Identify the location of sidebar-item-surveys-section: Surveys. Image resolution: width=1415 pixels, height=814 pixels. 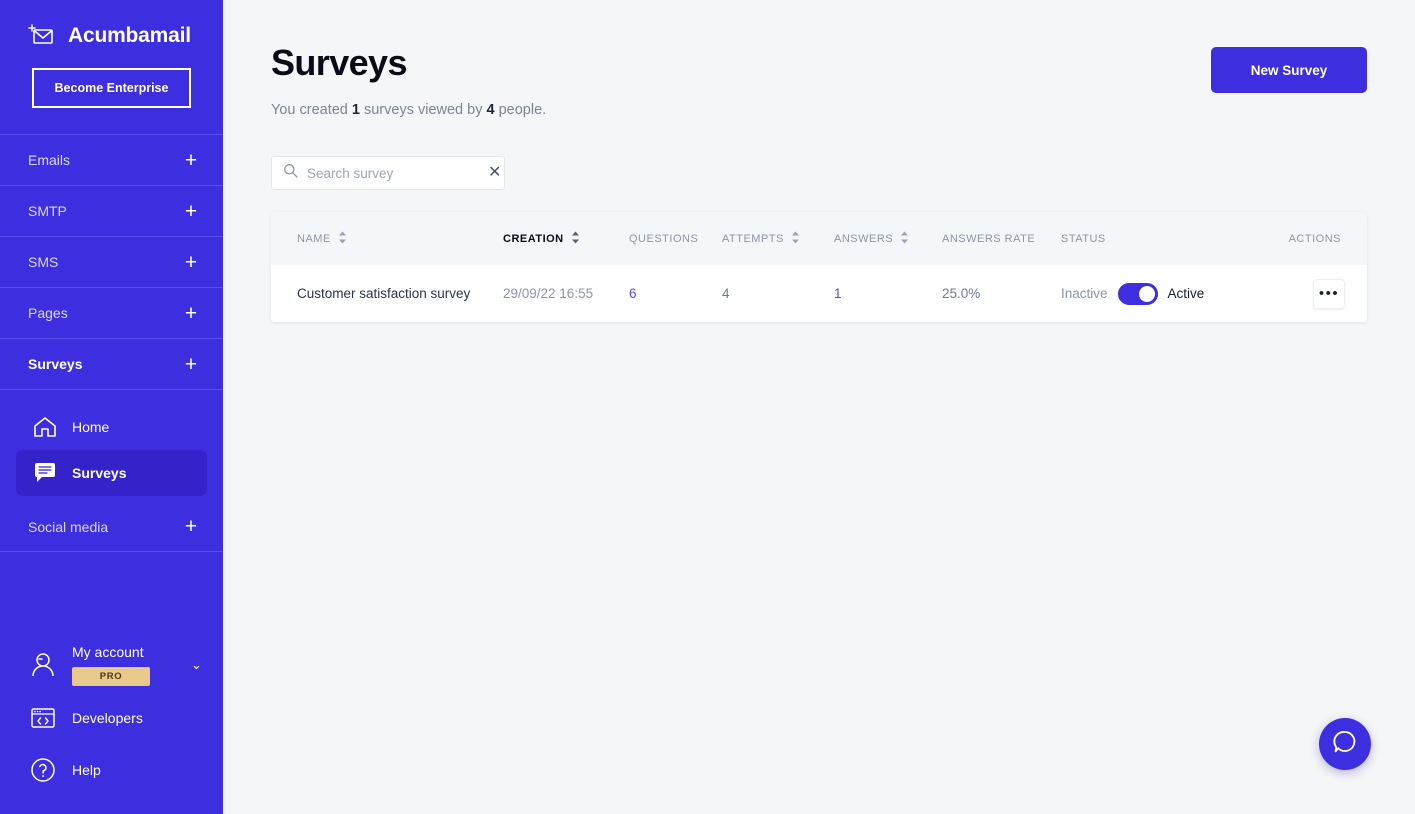
(111, 473).